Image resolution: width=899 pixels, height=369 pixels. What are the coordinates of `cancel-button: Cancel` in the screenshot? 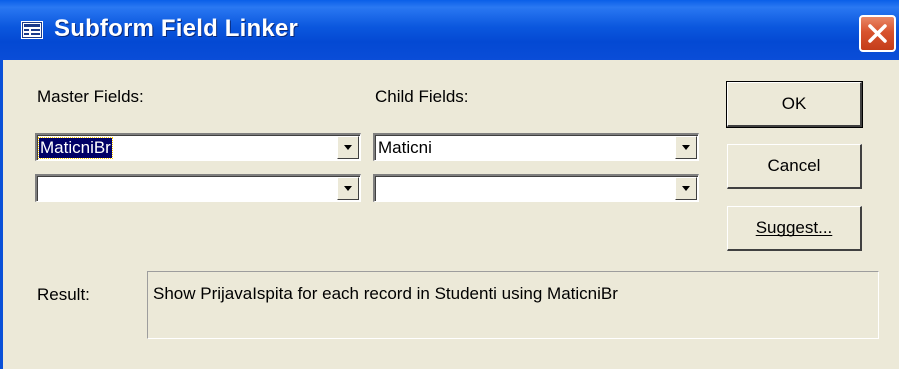 It's located at (794, 166).